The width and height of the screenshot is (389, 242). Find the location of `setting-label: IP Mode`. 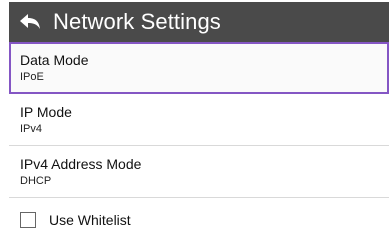

setting-label: IP Mode is located at coordinates (46, 112).